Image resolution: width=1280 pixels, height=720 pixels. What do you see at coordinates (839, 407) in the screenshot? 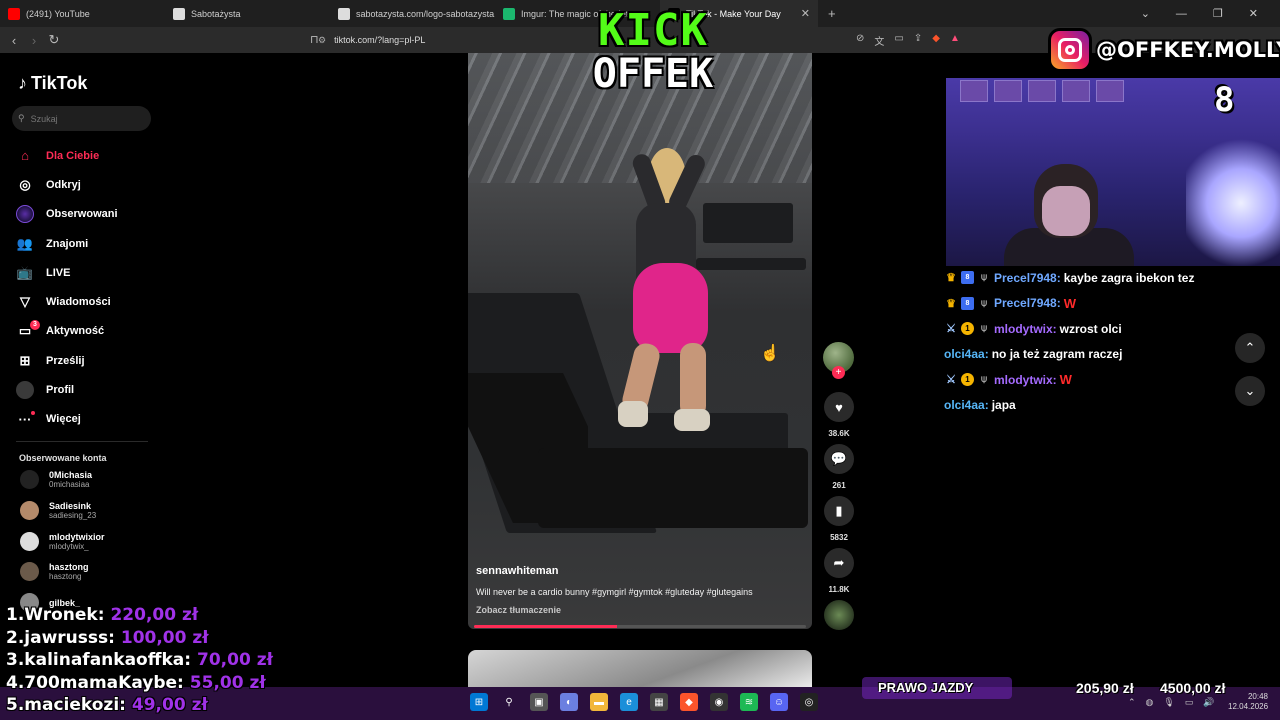
I see `heart-icon: ♥` at bounding box center [839, 407].